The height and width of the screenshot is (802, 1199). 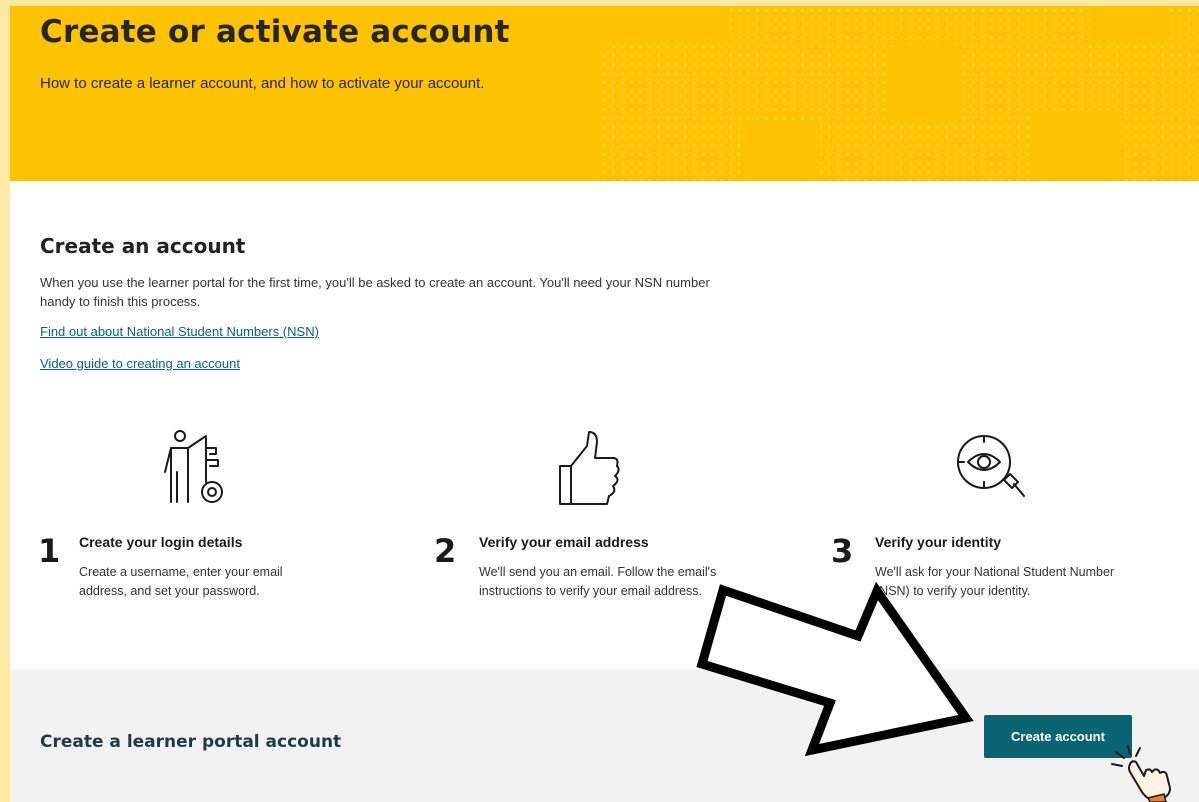 What do you see at coordinates (835, 669) in the screenshot?
I see `arrow-icon` at bounding box center [835, 669].